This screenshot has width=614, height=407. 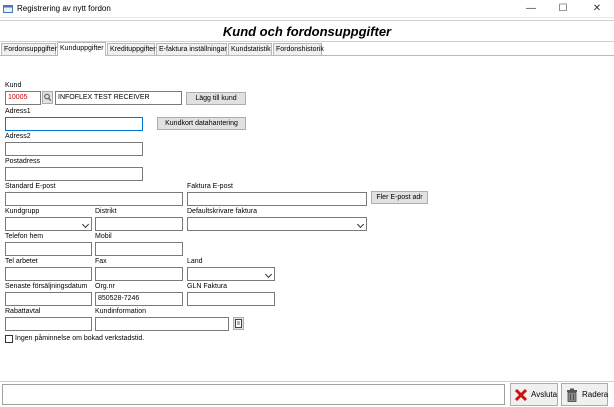 I want to click on window-titlebar: Registrering av nytt fordon — ☐ ✕, so click(x=307, y=9).